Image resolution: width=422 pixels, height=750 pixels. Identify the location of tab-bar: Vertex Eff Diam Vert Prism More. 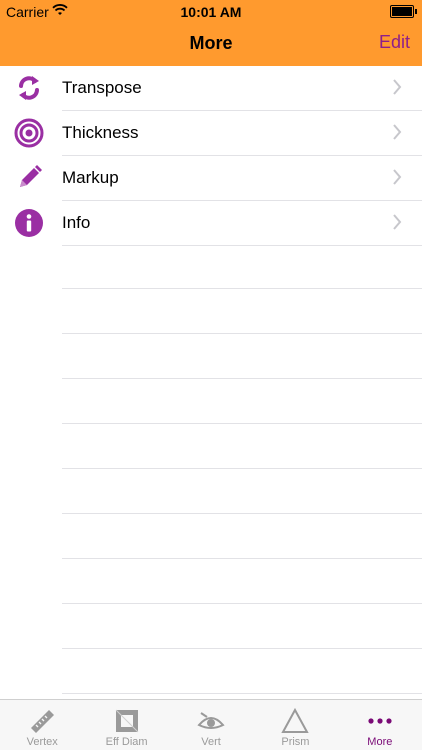
(211, 724).